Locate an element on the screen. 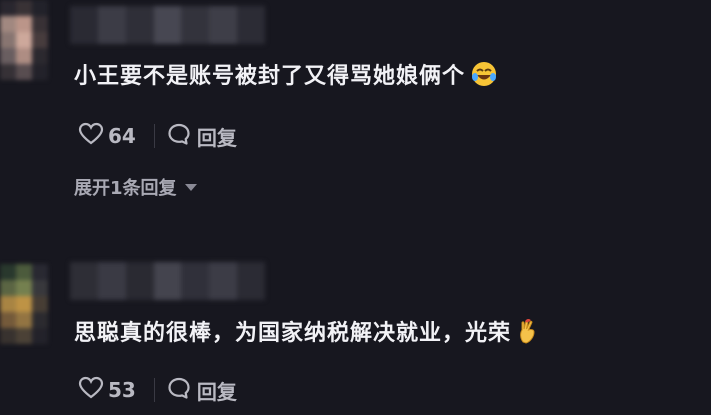  like-count: 53 is located at coordinates (122, 390).